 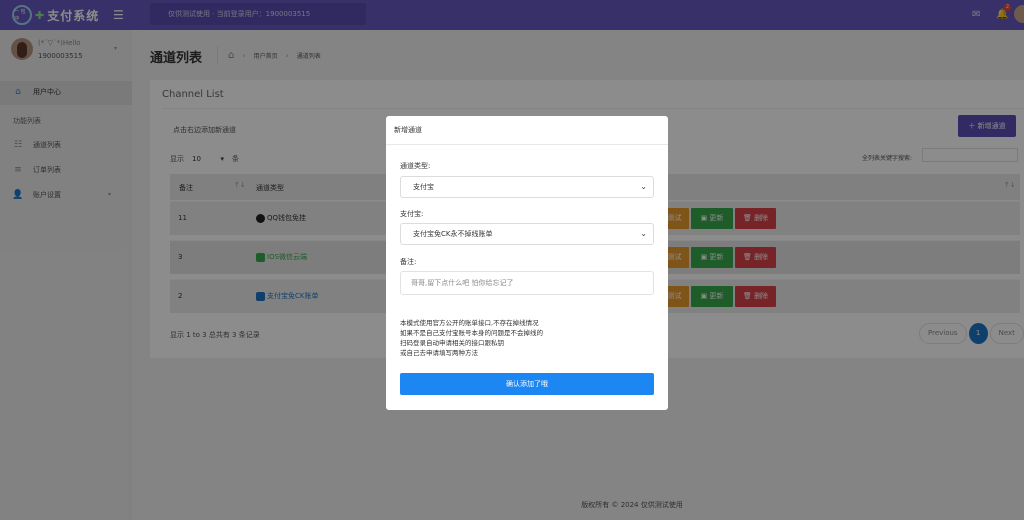 I want to click on info-line: 或自己去申请填写两种方法, so click(x=439, y=353).